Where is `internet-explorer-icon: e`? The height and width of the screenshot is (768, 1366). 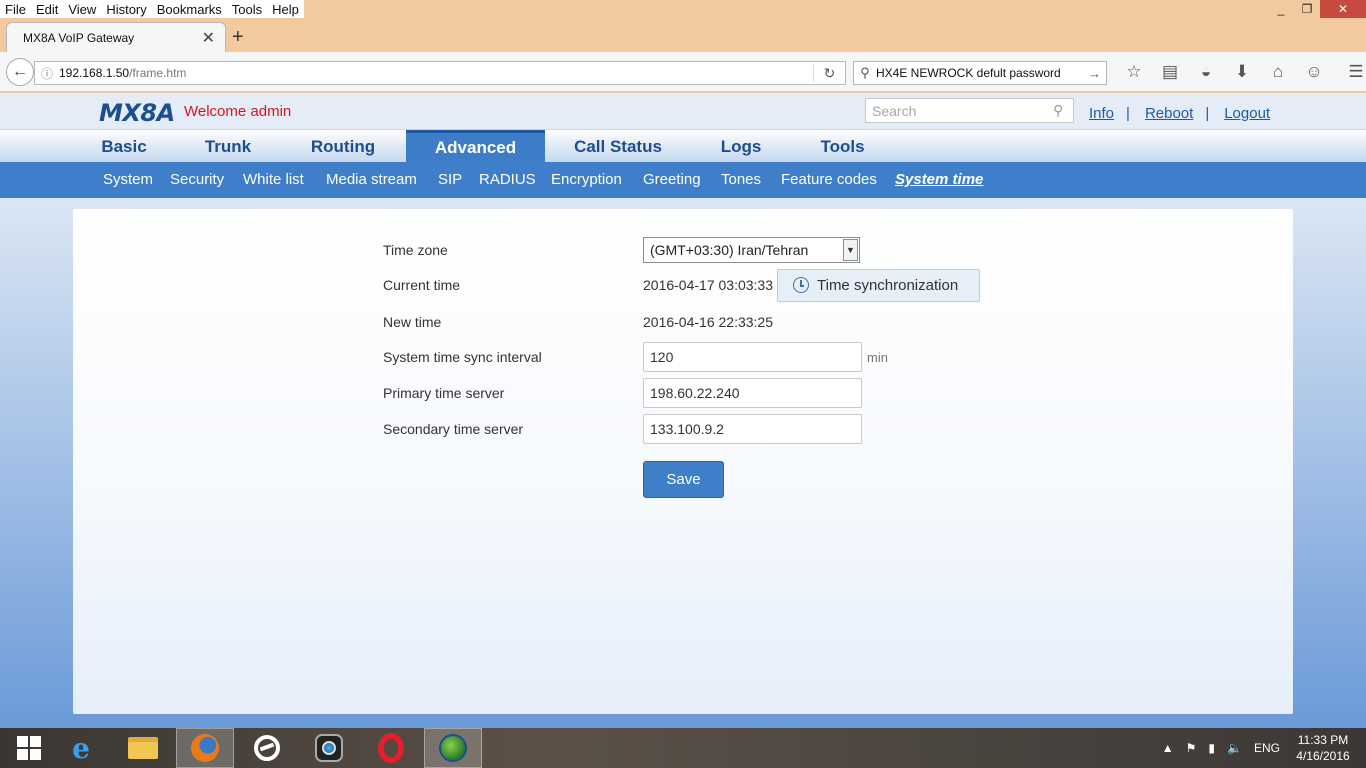 internet-explorer-icon: e is located at coordinates (81, 748).